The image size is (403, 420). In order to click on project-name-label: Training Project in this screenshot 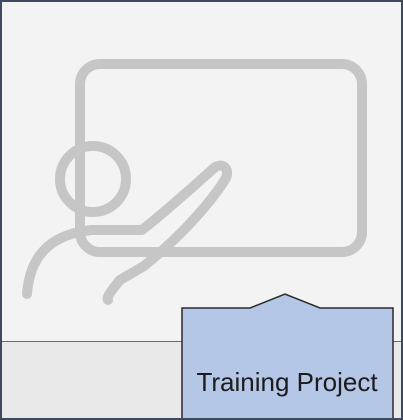, I will do `click(287, 382)`.